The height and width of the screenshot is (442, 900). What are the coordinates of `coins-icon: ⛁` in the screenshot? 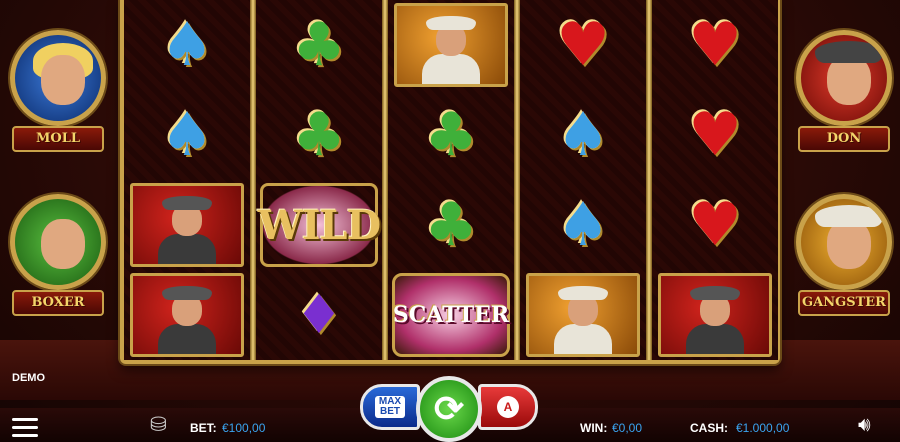 It's located at (163, 425).